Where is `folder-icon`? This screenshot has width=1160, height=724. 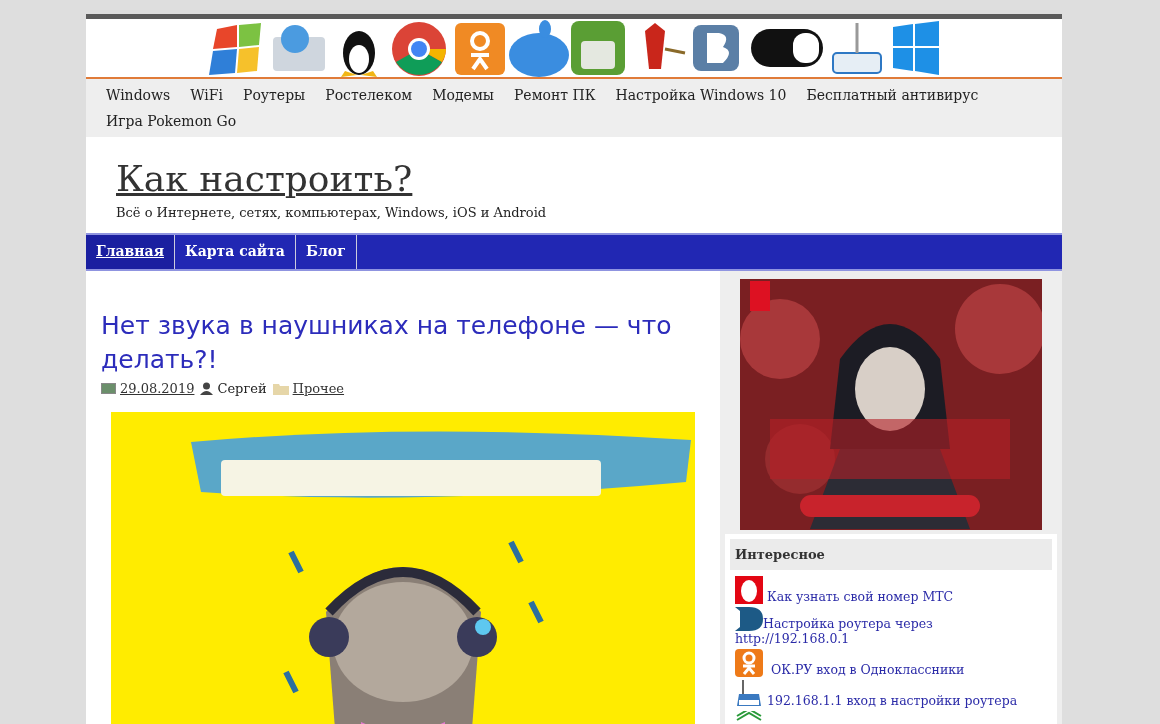 folder-icon is located at coordinates (280, 388).